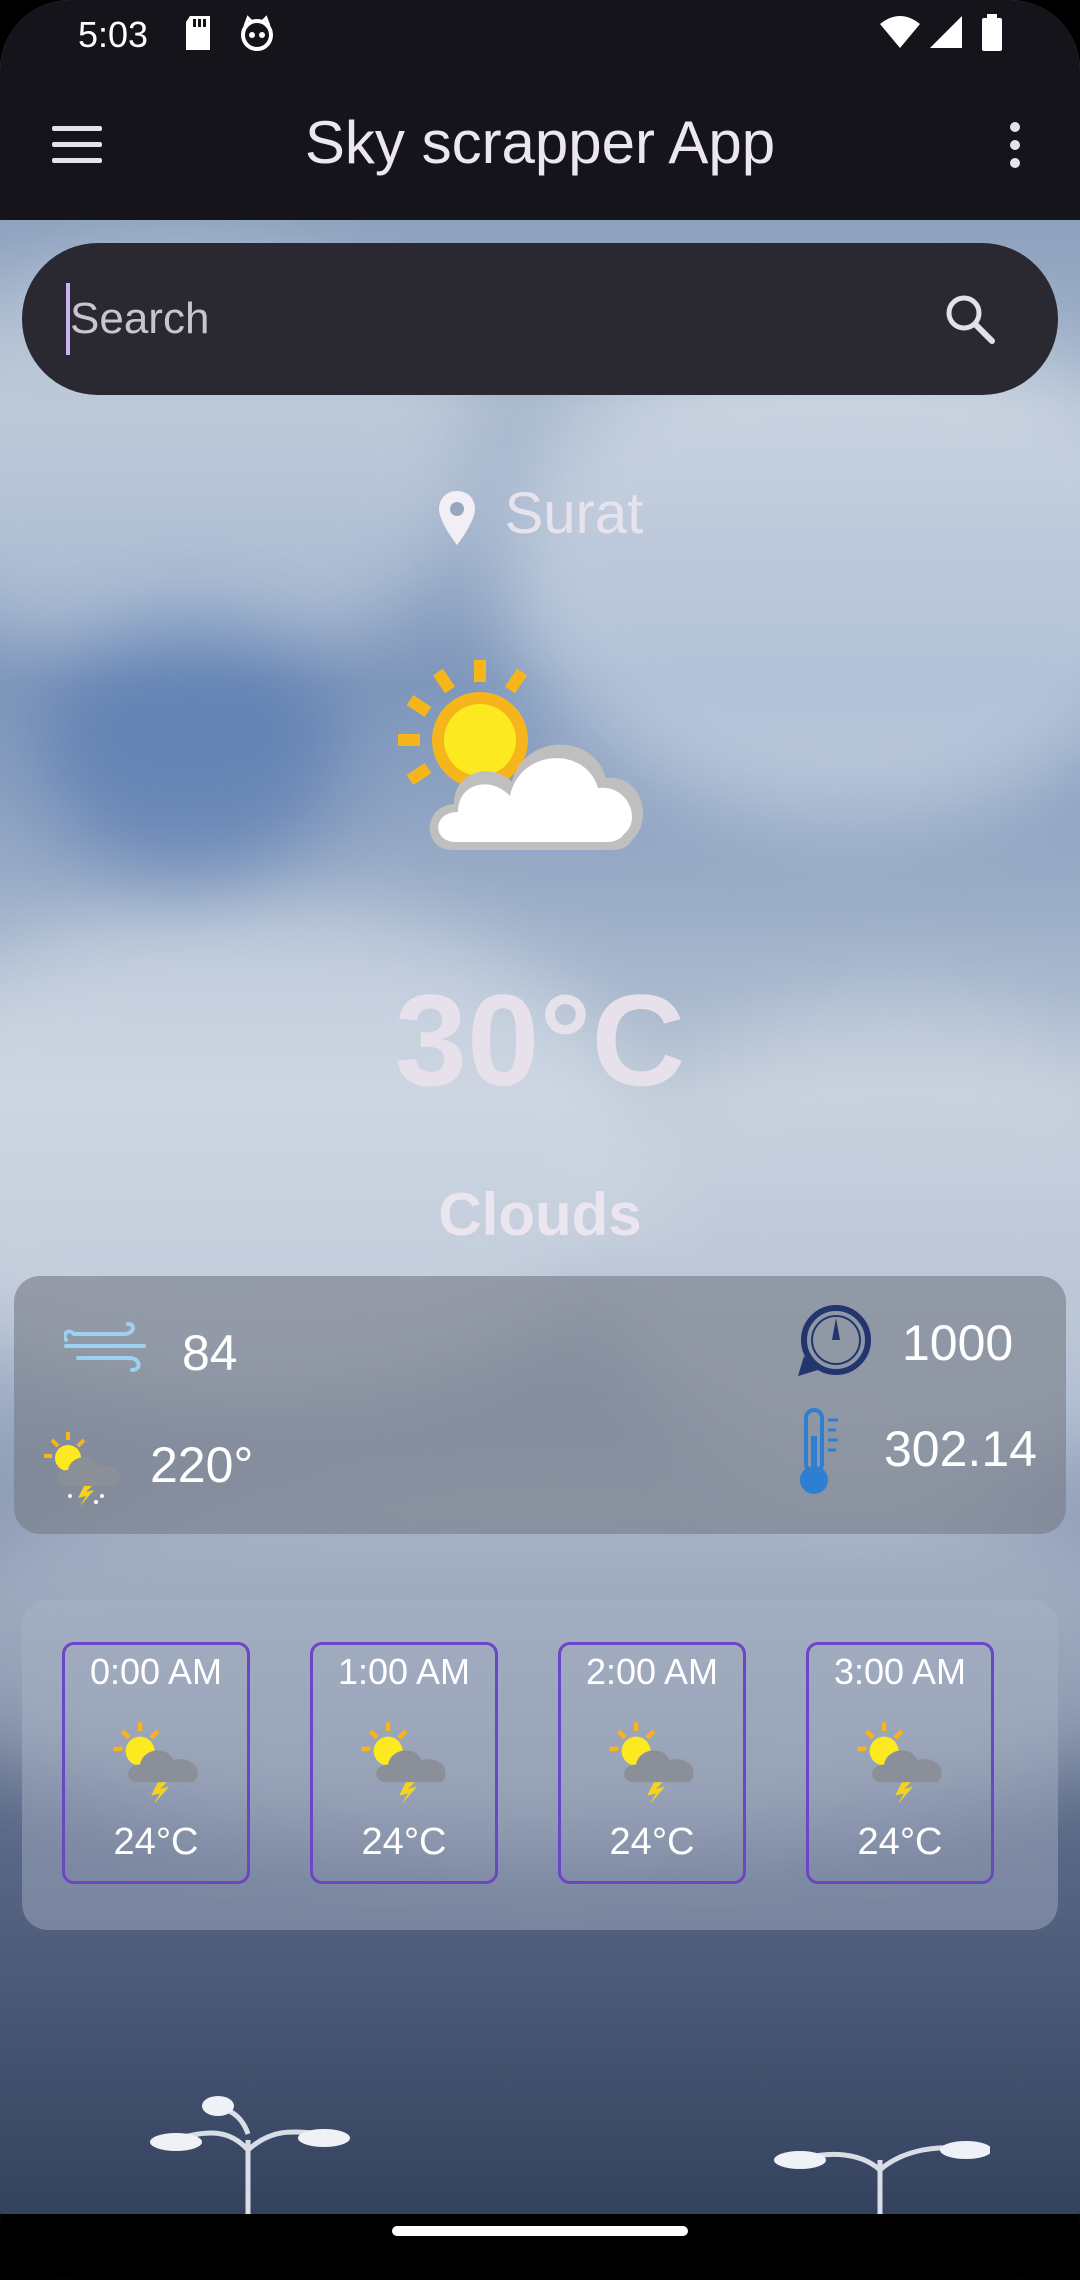 The height and width of the screenshot is (2280, 1080). I want to click on search-icon, so click(970, 319).